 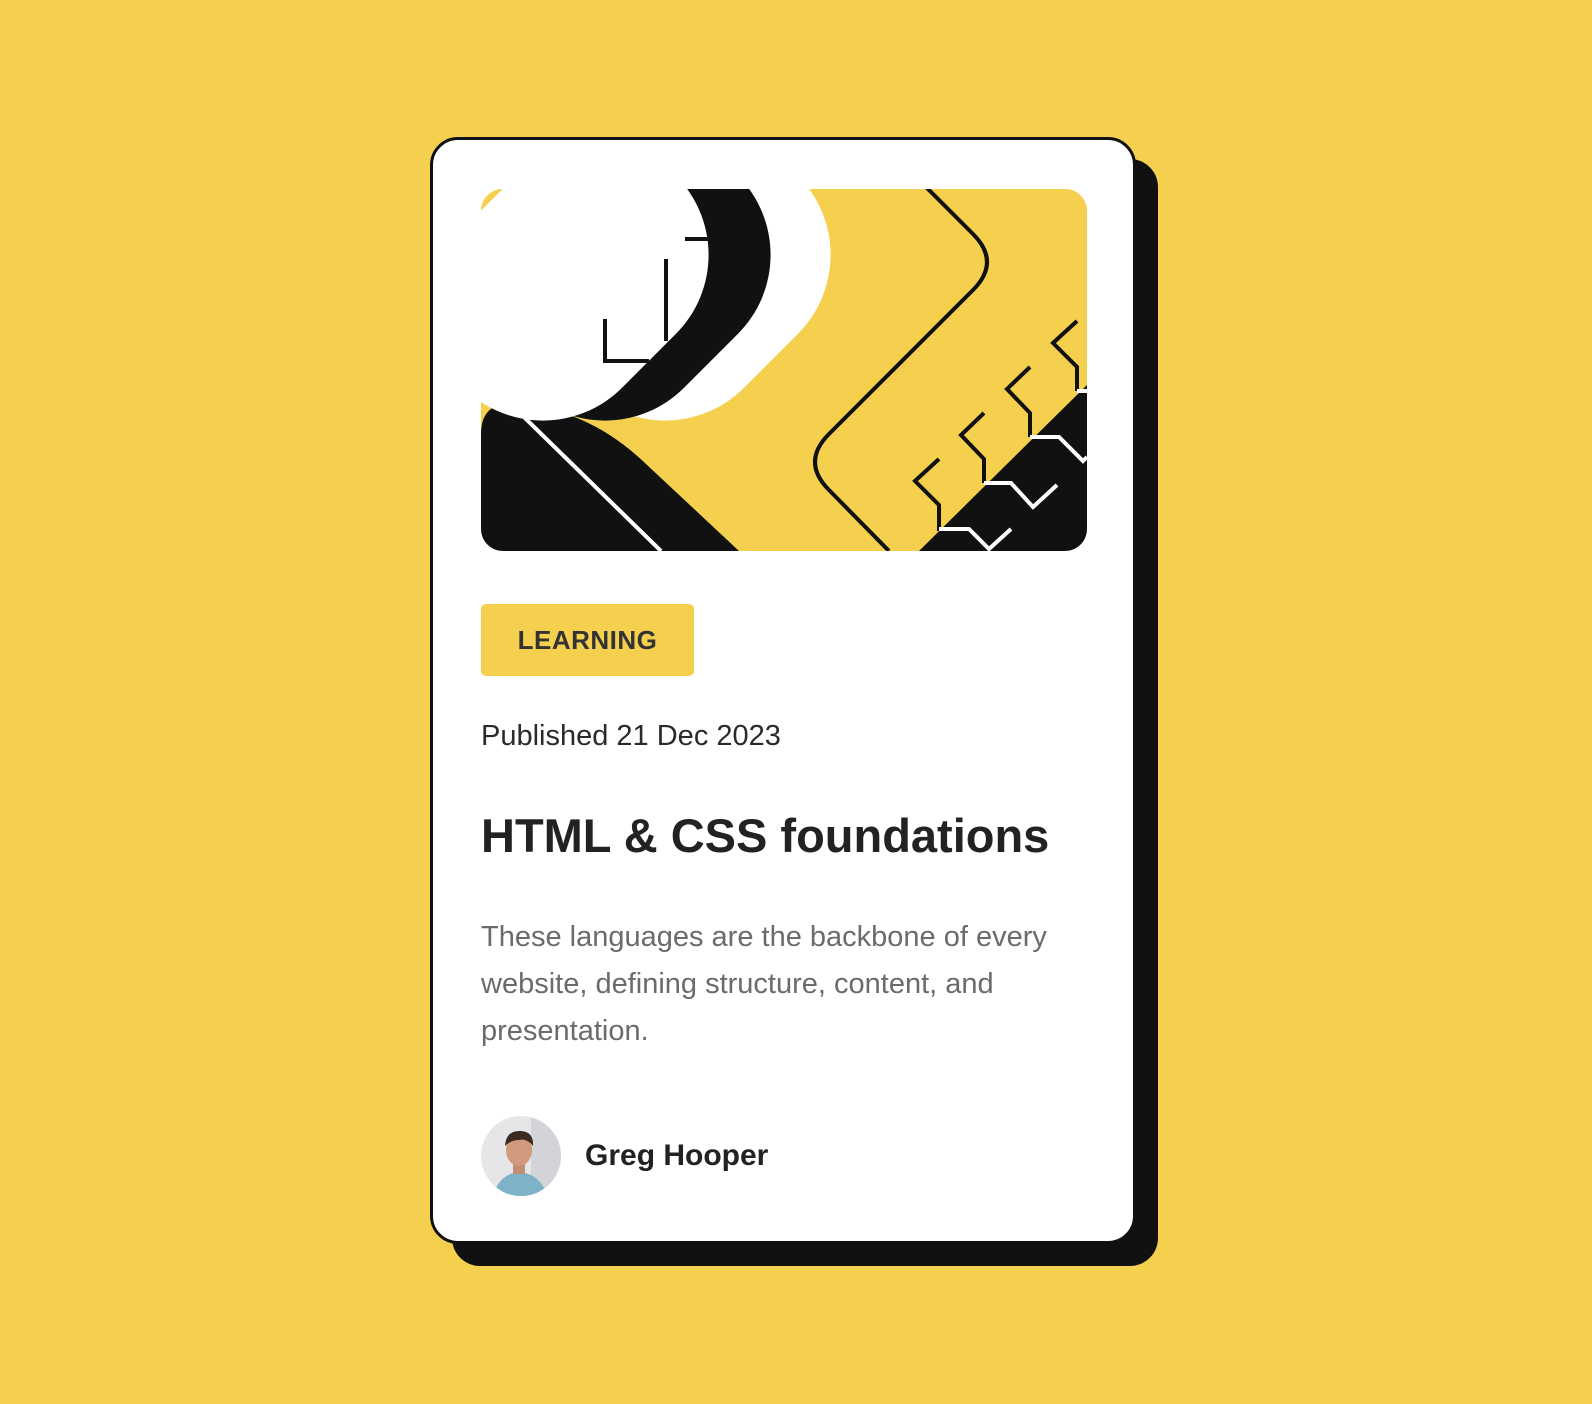 I want to click on abstract-illustration-graphic, so click(x=784, y=370).